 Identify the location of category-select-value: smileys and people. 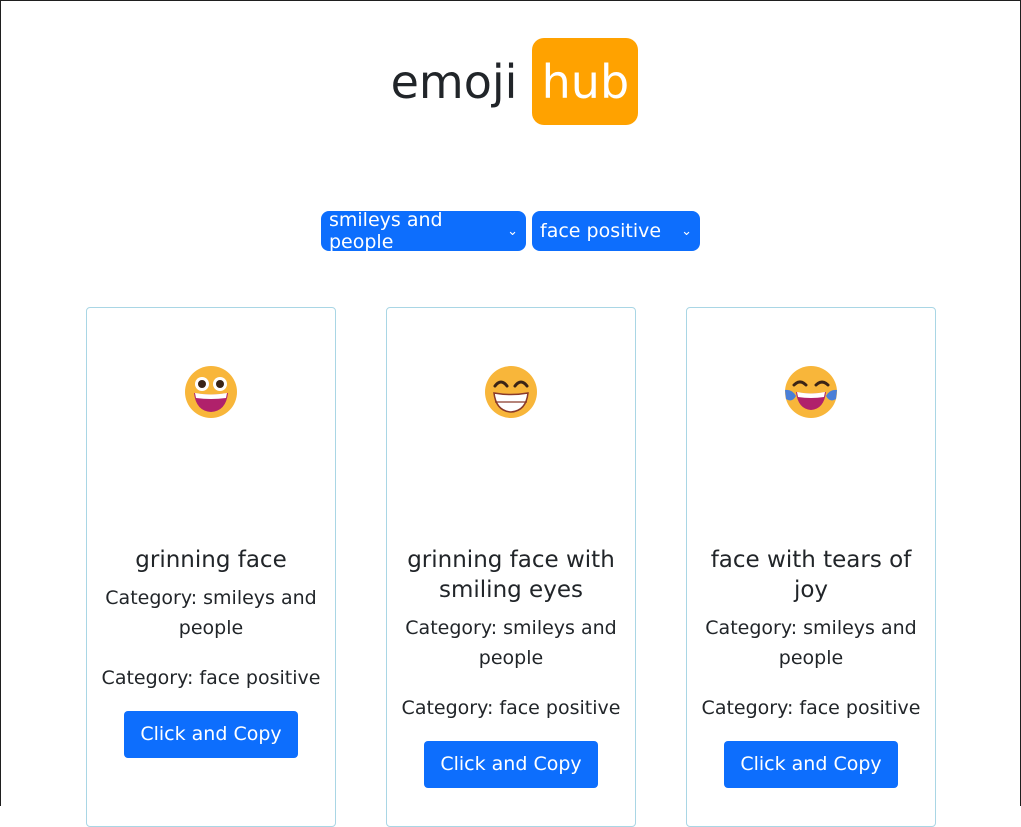
(386, 231).